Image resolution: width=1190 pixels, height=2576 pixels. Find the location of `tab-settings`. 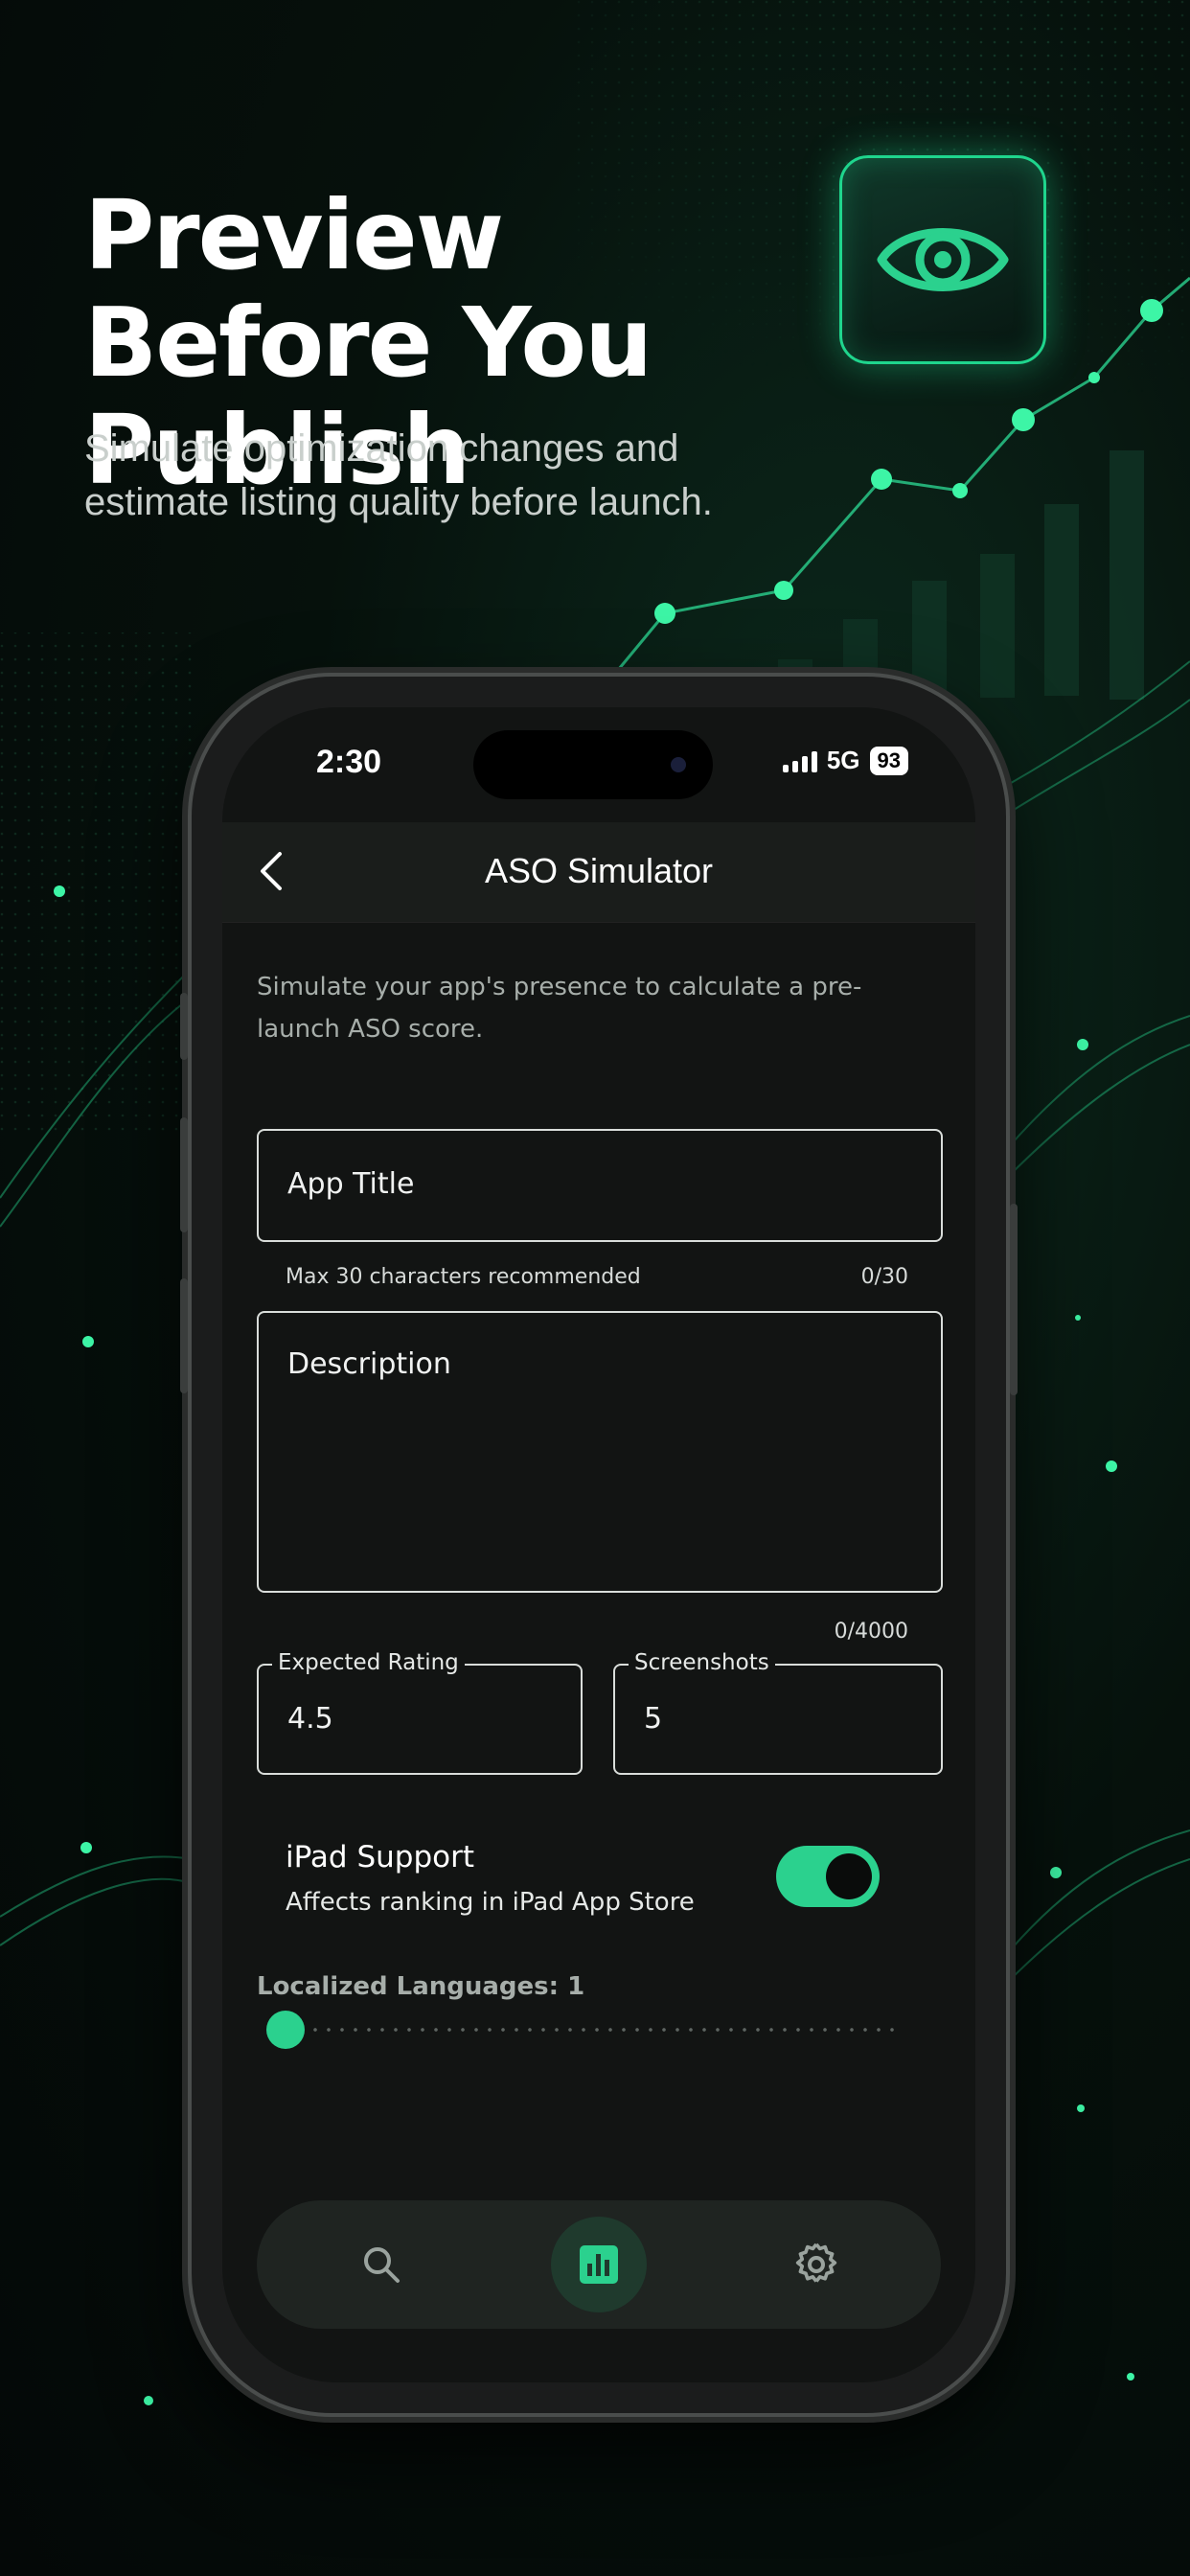

tab-settings is located at coordinates (816, 2264).